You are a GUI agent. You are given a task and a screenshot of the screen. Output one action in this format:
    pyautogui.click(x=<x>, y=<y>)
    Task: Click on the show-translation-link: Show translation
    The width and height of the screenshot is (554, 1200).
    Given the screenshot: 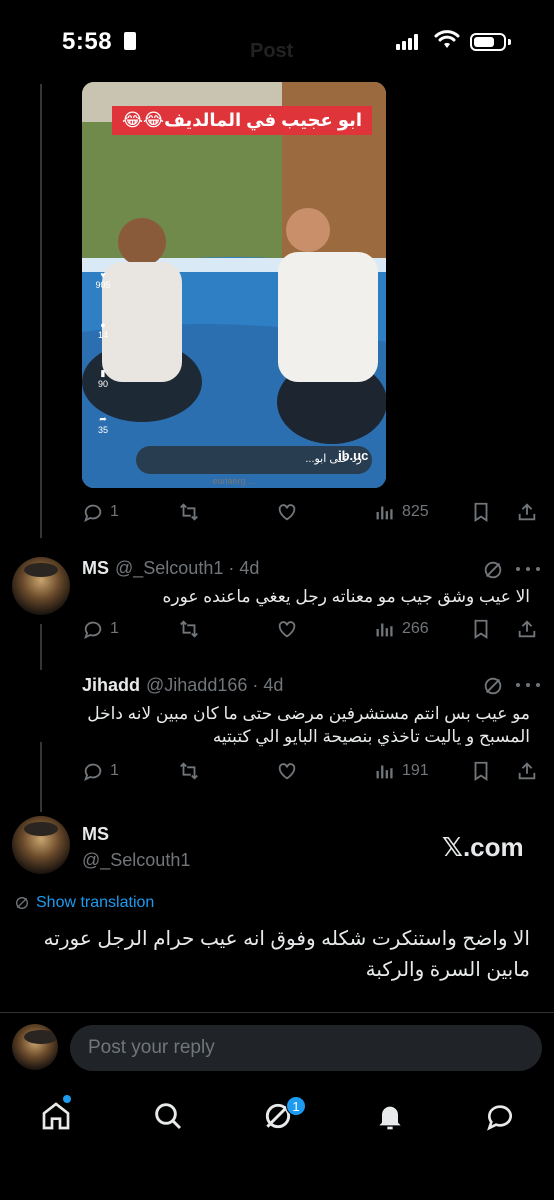 What is the action you would take?
    pyautogui.click(x=84, y=903)
    